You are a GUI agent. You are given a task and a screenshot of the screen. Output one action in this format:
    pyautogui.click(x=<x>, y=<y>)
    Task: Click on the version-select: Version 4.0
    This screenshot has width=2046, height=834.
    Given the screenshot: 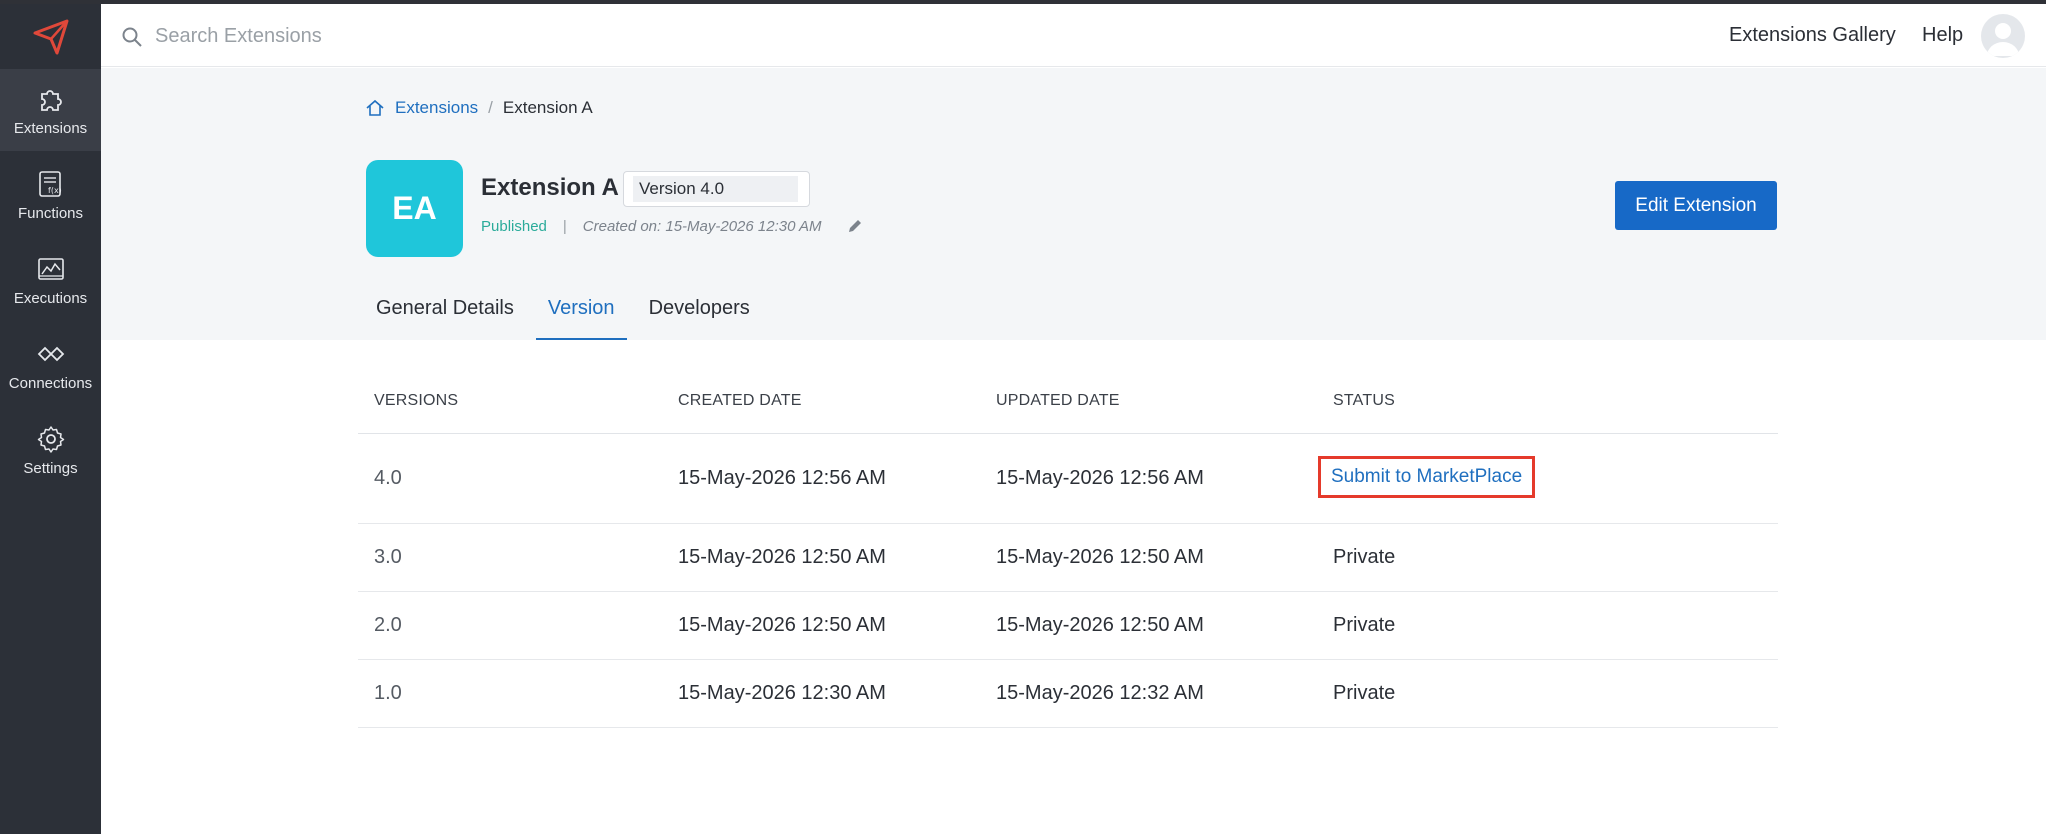 What is the action you would take?
    pyautogui.click(x=716, y=189)
    